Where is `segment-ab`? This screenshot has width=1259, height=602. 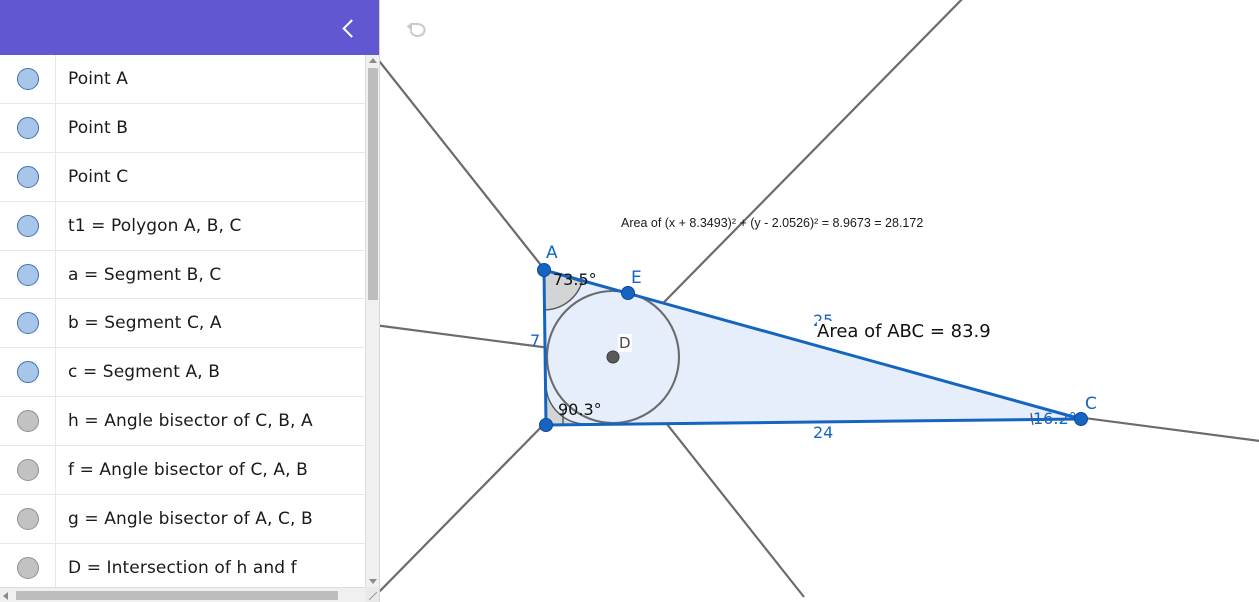
segment-ab is located at coordinates (545, 347).